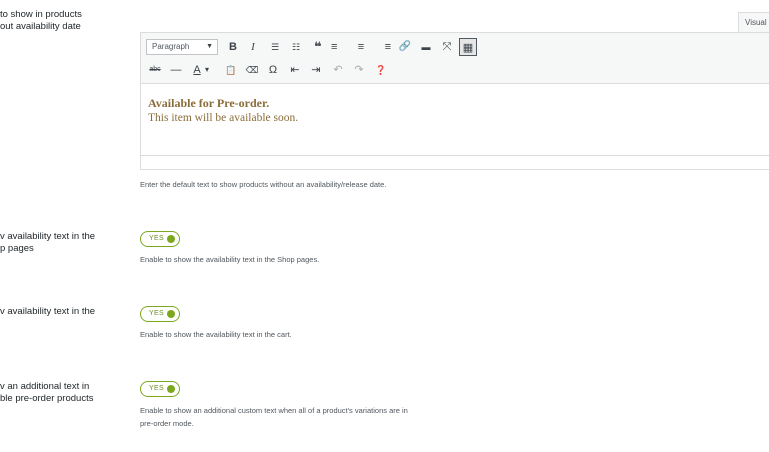 This screenshot has height=452, width=769. I want to click on format-select: Paragraph ▼, so click(182, 47).